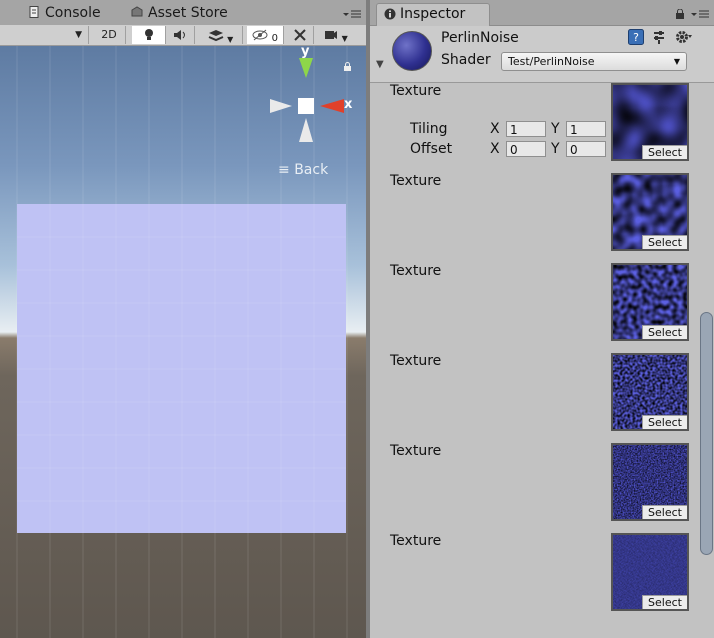  Describe the element at coordinates (306, 68) in the screenshot. I see `gizmo-y-cone` at that location.